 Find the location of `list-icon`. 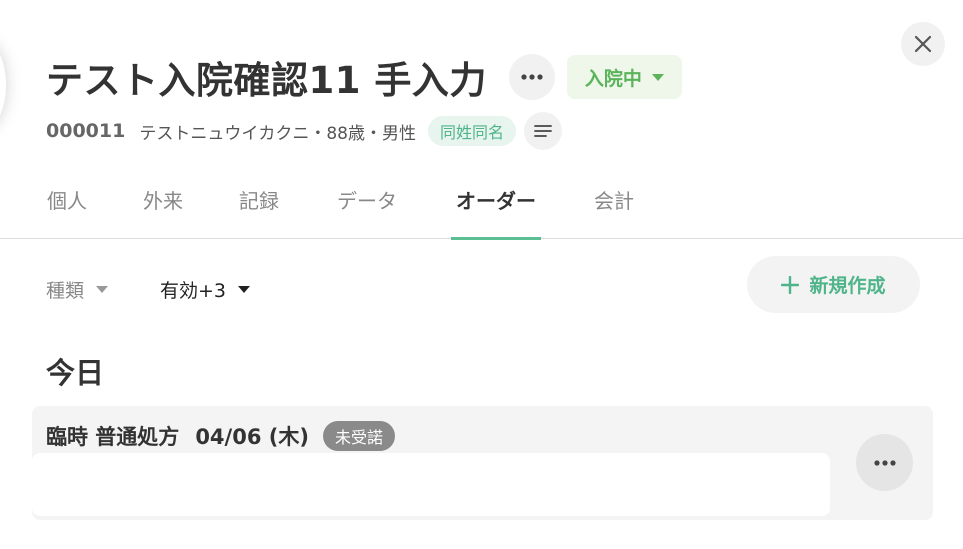

list-icon is located at coordinates (543, 131).